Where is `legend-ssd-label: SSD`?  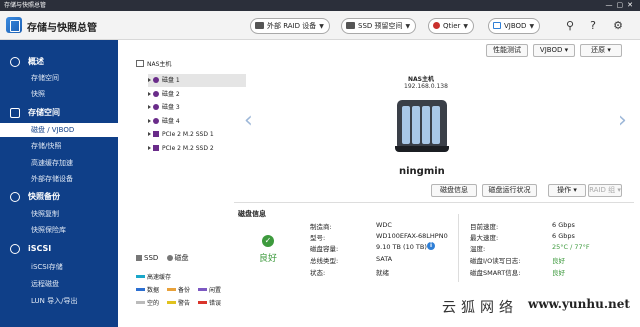
legend-ssd-label: SSD is located at coordinates (151, 258).